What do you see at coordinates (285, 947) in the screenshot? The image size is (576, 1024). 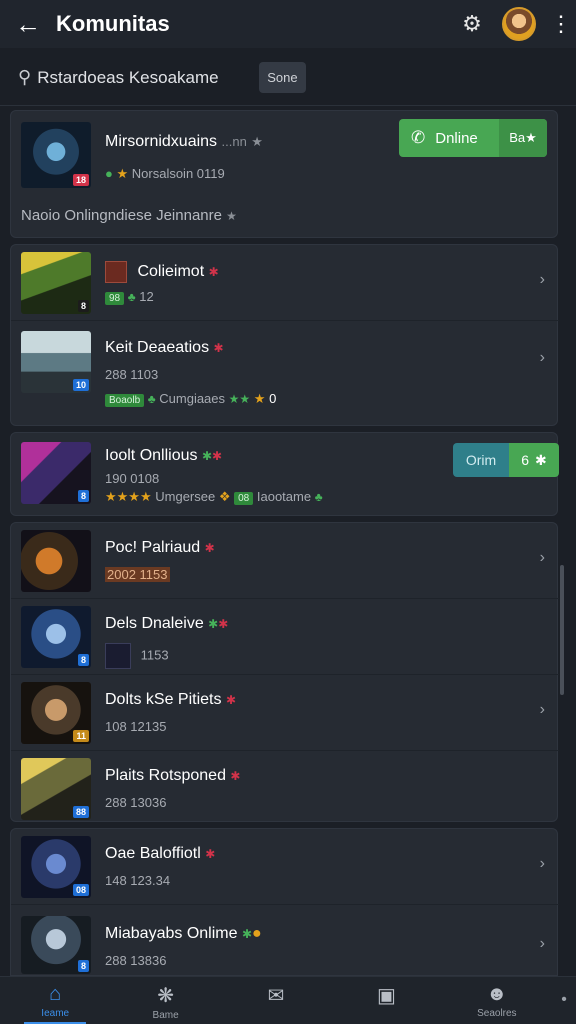 I see `list-item: 8 Miabayabs Onlime ✱● 288 13836 ›` at bounding box center [285, 947].